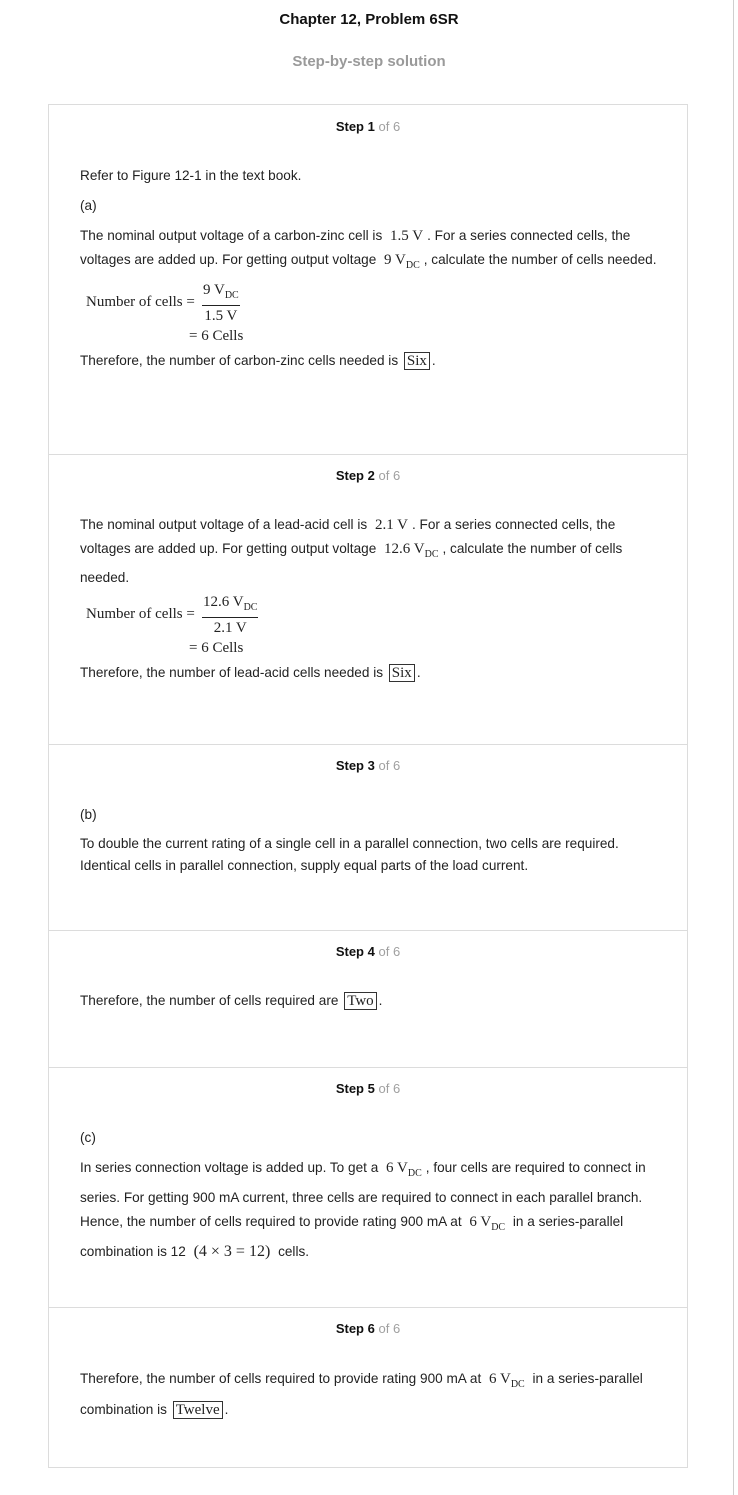 The height and width of the screenshot is (1495, 738). Describe the element at coordinates (88, 205) in the screenshot. I see `part-label: (a)` at that location.